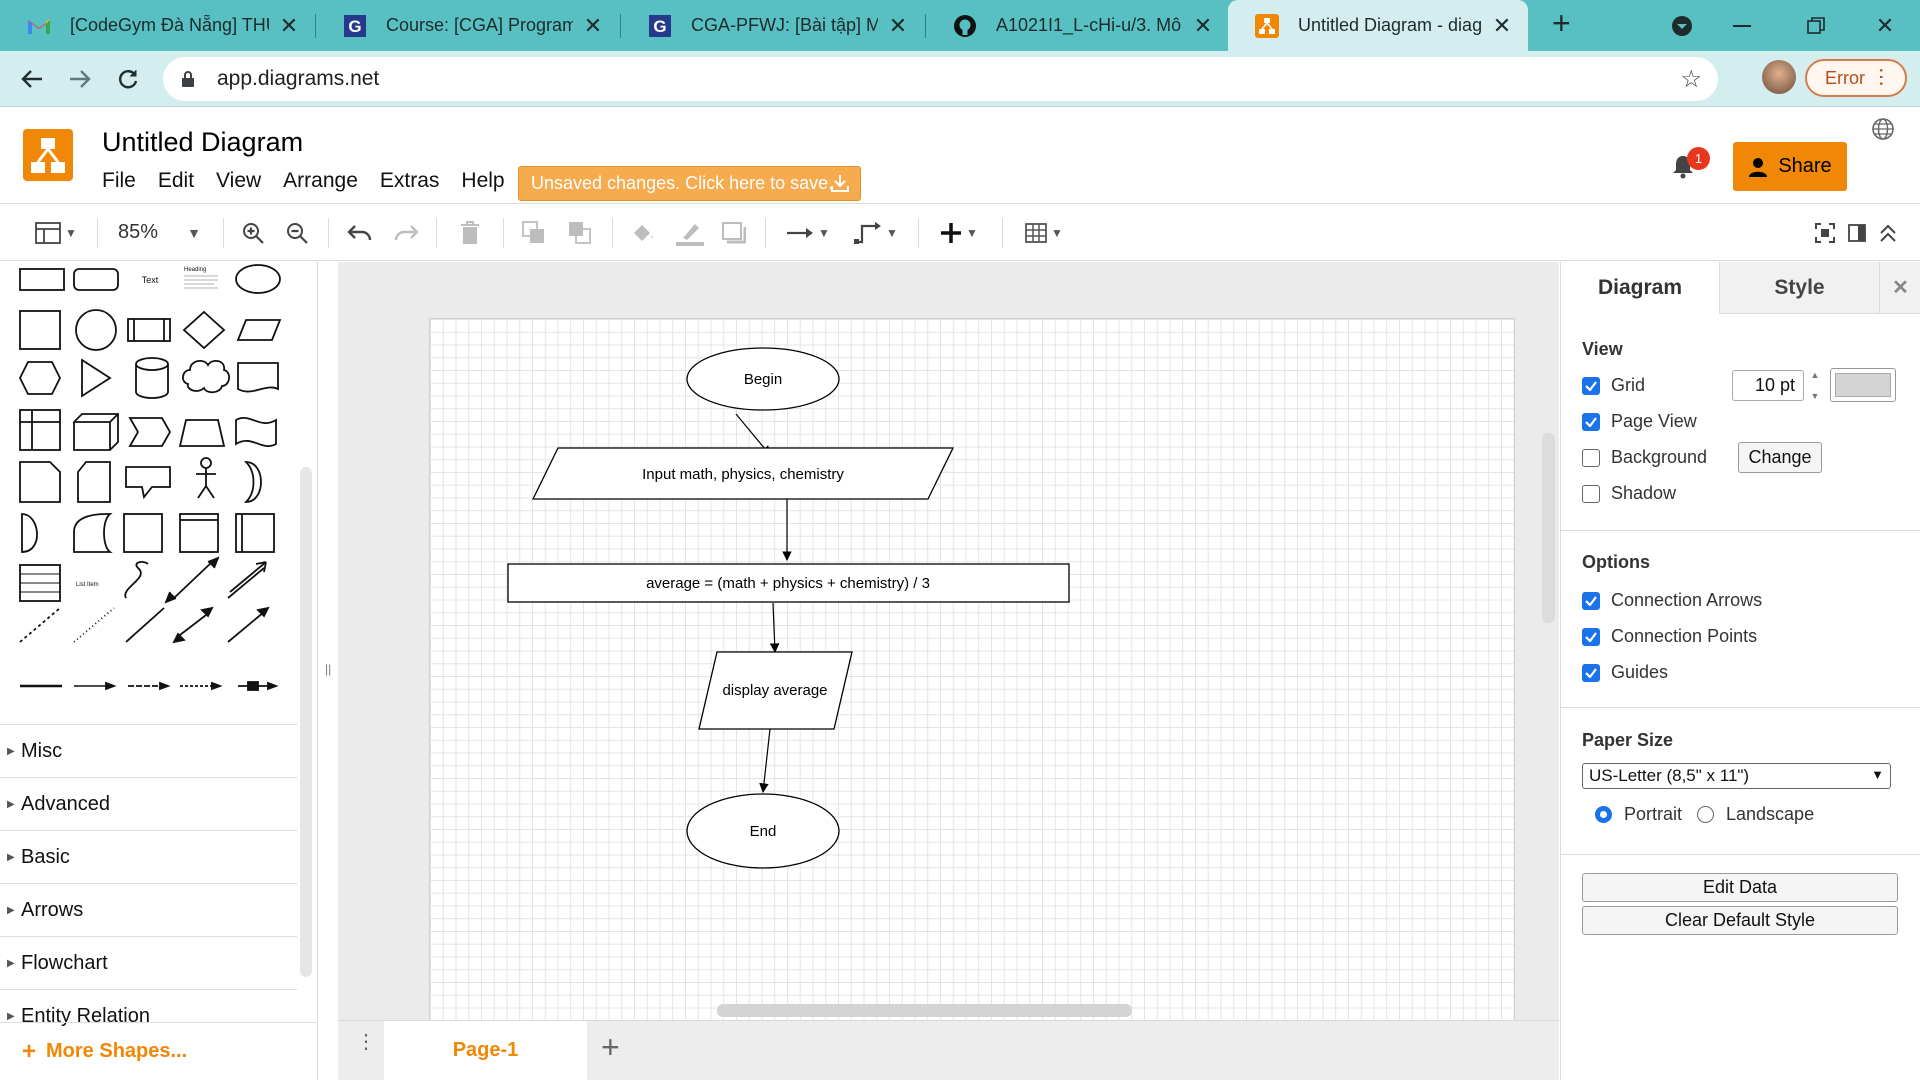 This screenshot has height=1080, width=1920. I want to click on waypoints-icon: ▼, so click(876, 233).